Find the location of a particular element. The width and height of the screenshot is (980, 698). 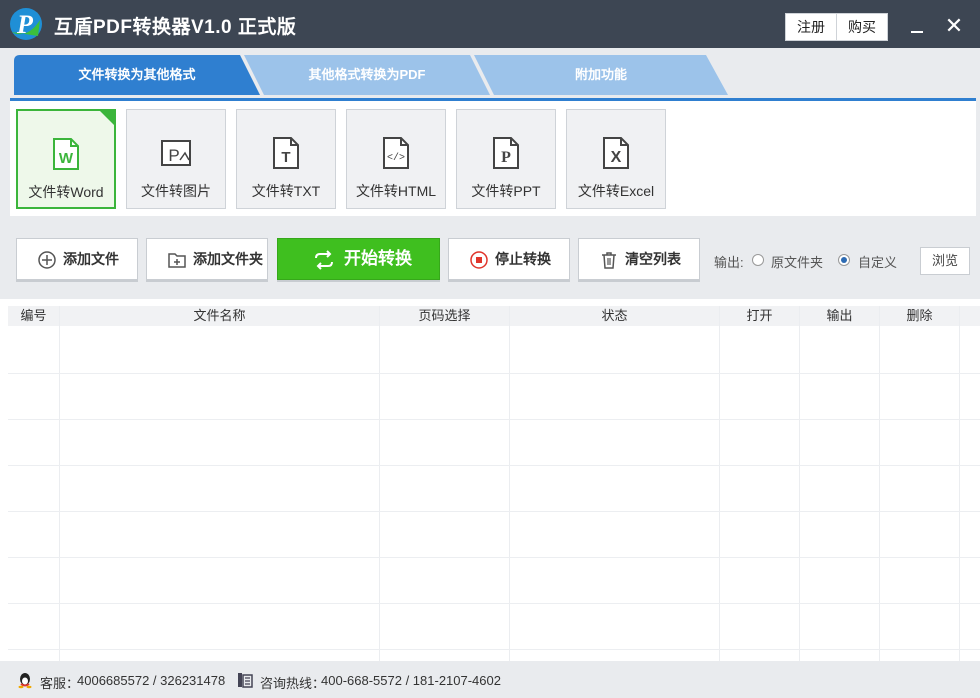

add-folder-button: 添加文件夹 is located at coordinates (207, 259).